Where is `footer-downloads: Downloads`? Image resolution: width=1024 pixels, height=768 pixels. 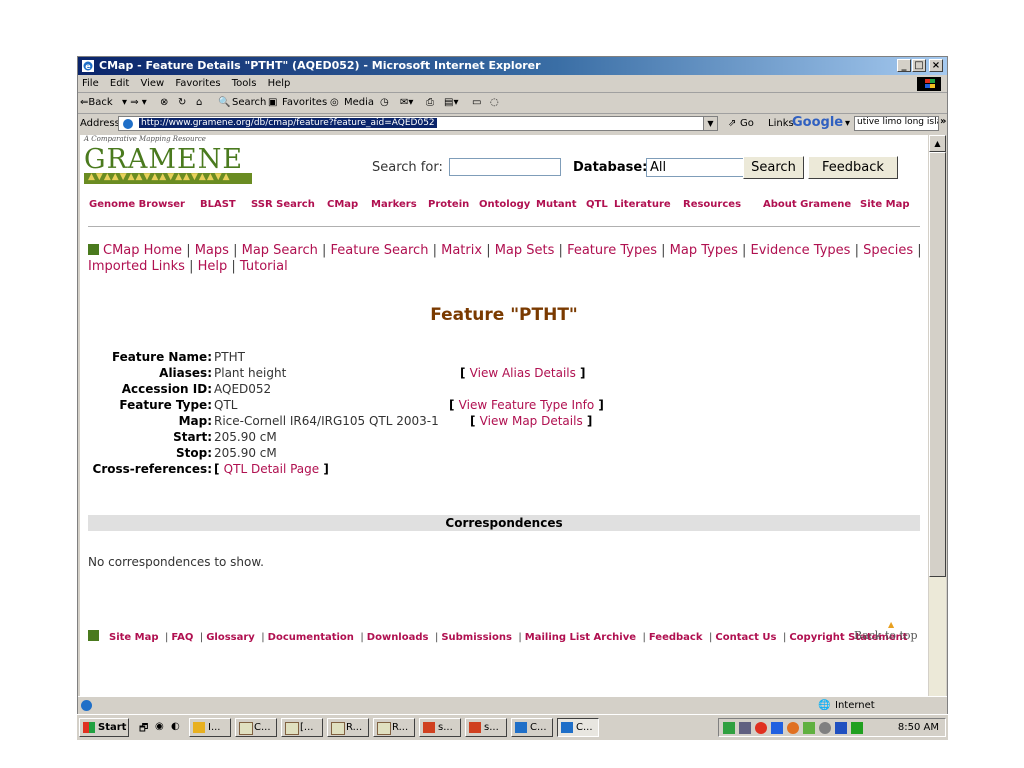
footer-downloads: Downloads is located at coordinates (398, 637).